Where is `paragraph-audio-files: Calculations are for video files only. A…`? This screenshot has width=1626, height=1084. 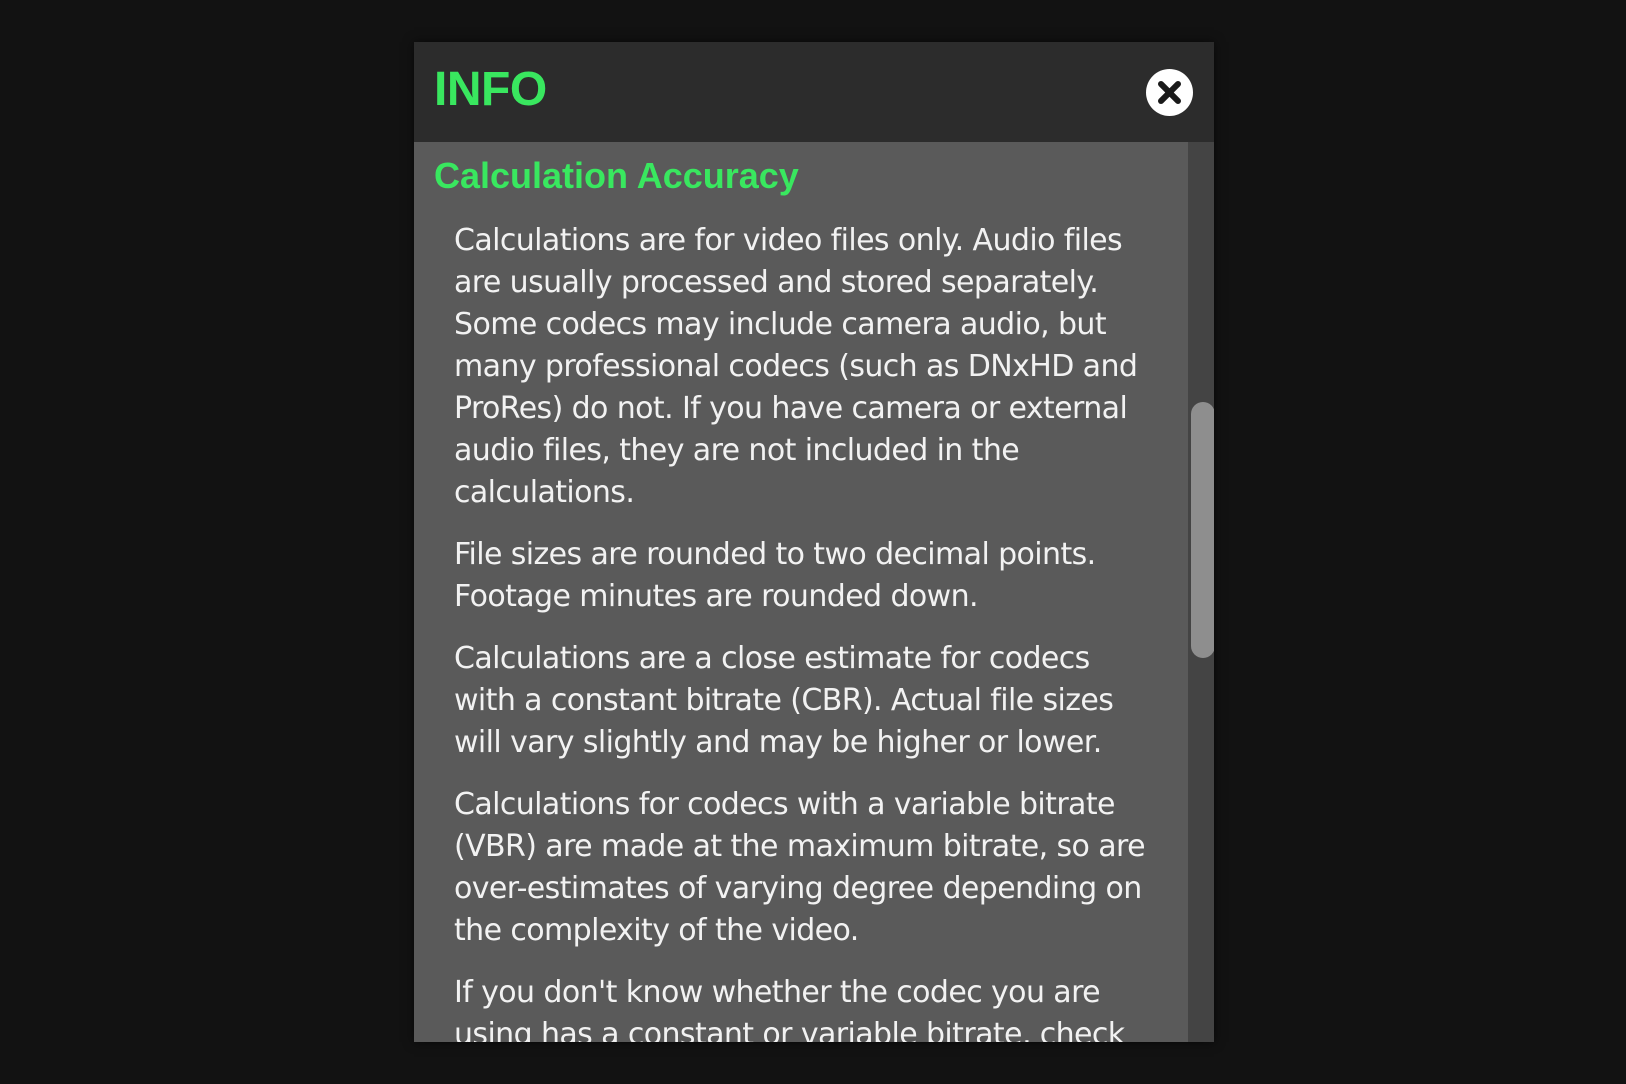 paragraph-audio-files: Calculations are for video files only. A… is located at coordinates (814, 367).